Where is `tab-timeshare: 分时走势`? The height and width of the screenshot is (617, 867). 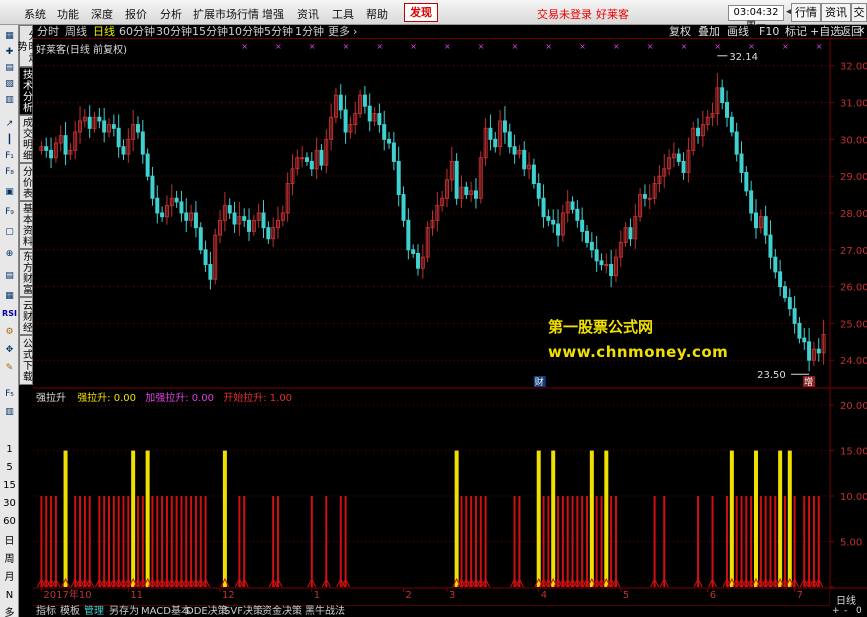
tab-timeshare: 分时走势 is located at coordinates (26, 46).